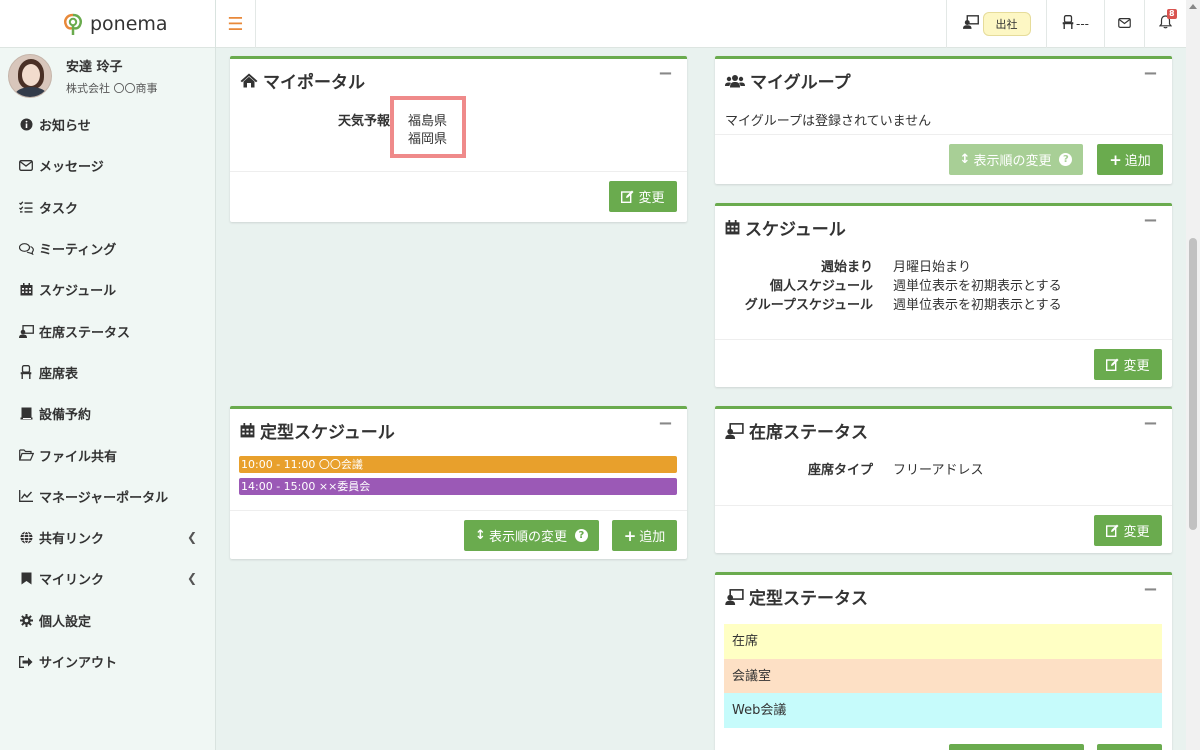 The image size is (1200, 750). Describe the element at coordinates (78, 292) in the screenshot. I see `sidebar-item-label: スケジュール` at that location.